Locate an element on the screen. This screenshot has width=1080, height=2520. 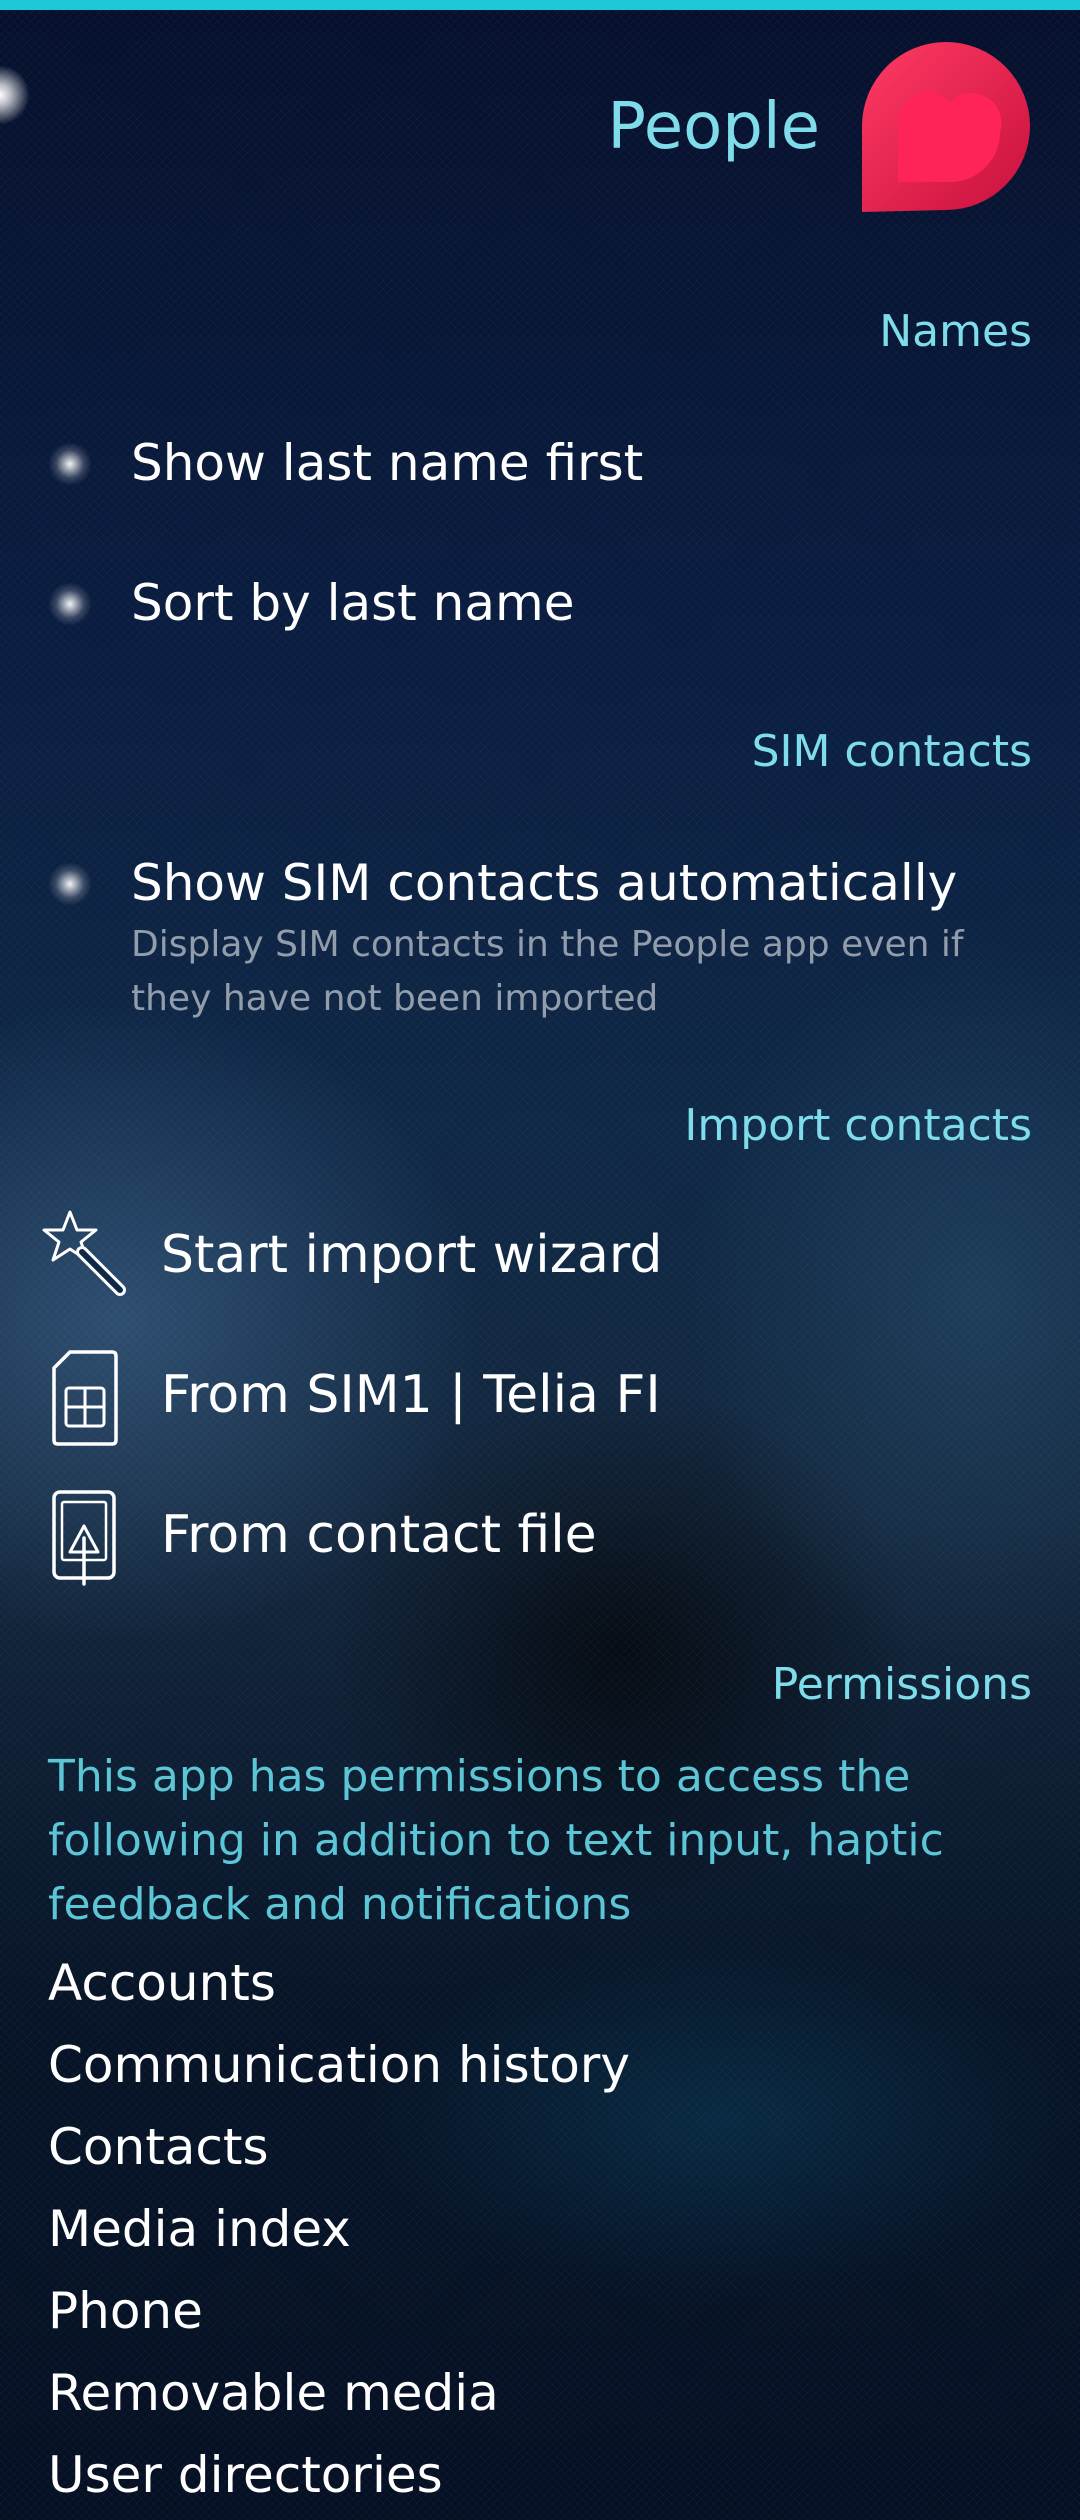
permission-item: Contacts is located at coordinates (158, 2147).